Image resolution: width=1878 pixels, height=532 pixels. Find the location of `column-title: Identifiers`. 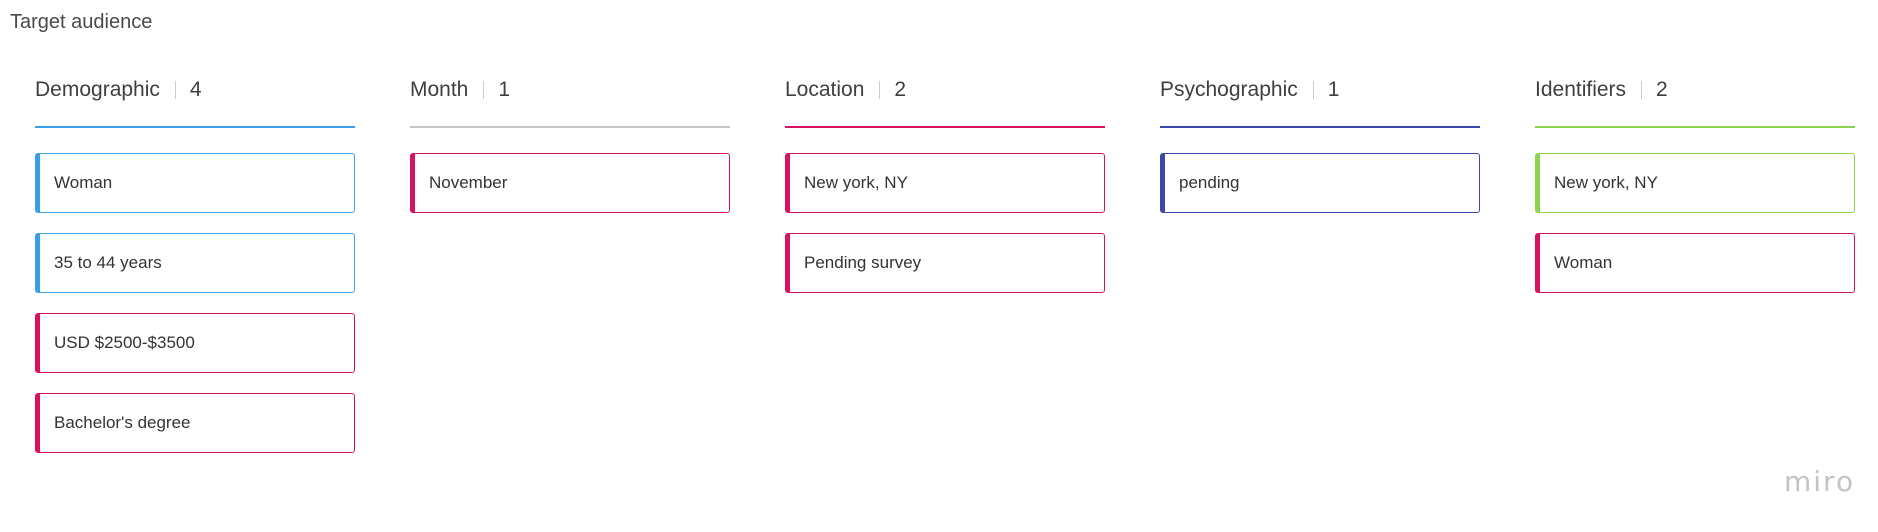

column-title: Identifiers is located at coordinates (1581, 89).